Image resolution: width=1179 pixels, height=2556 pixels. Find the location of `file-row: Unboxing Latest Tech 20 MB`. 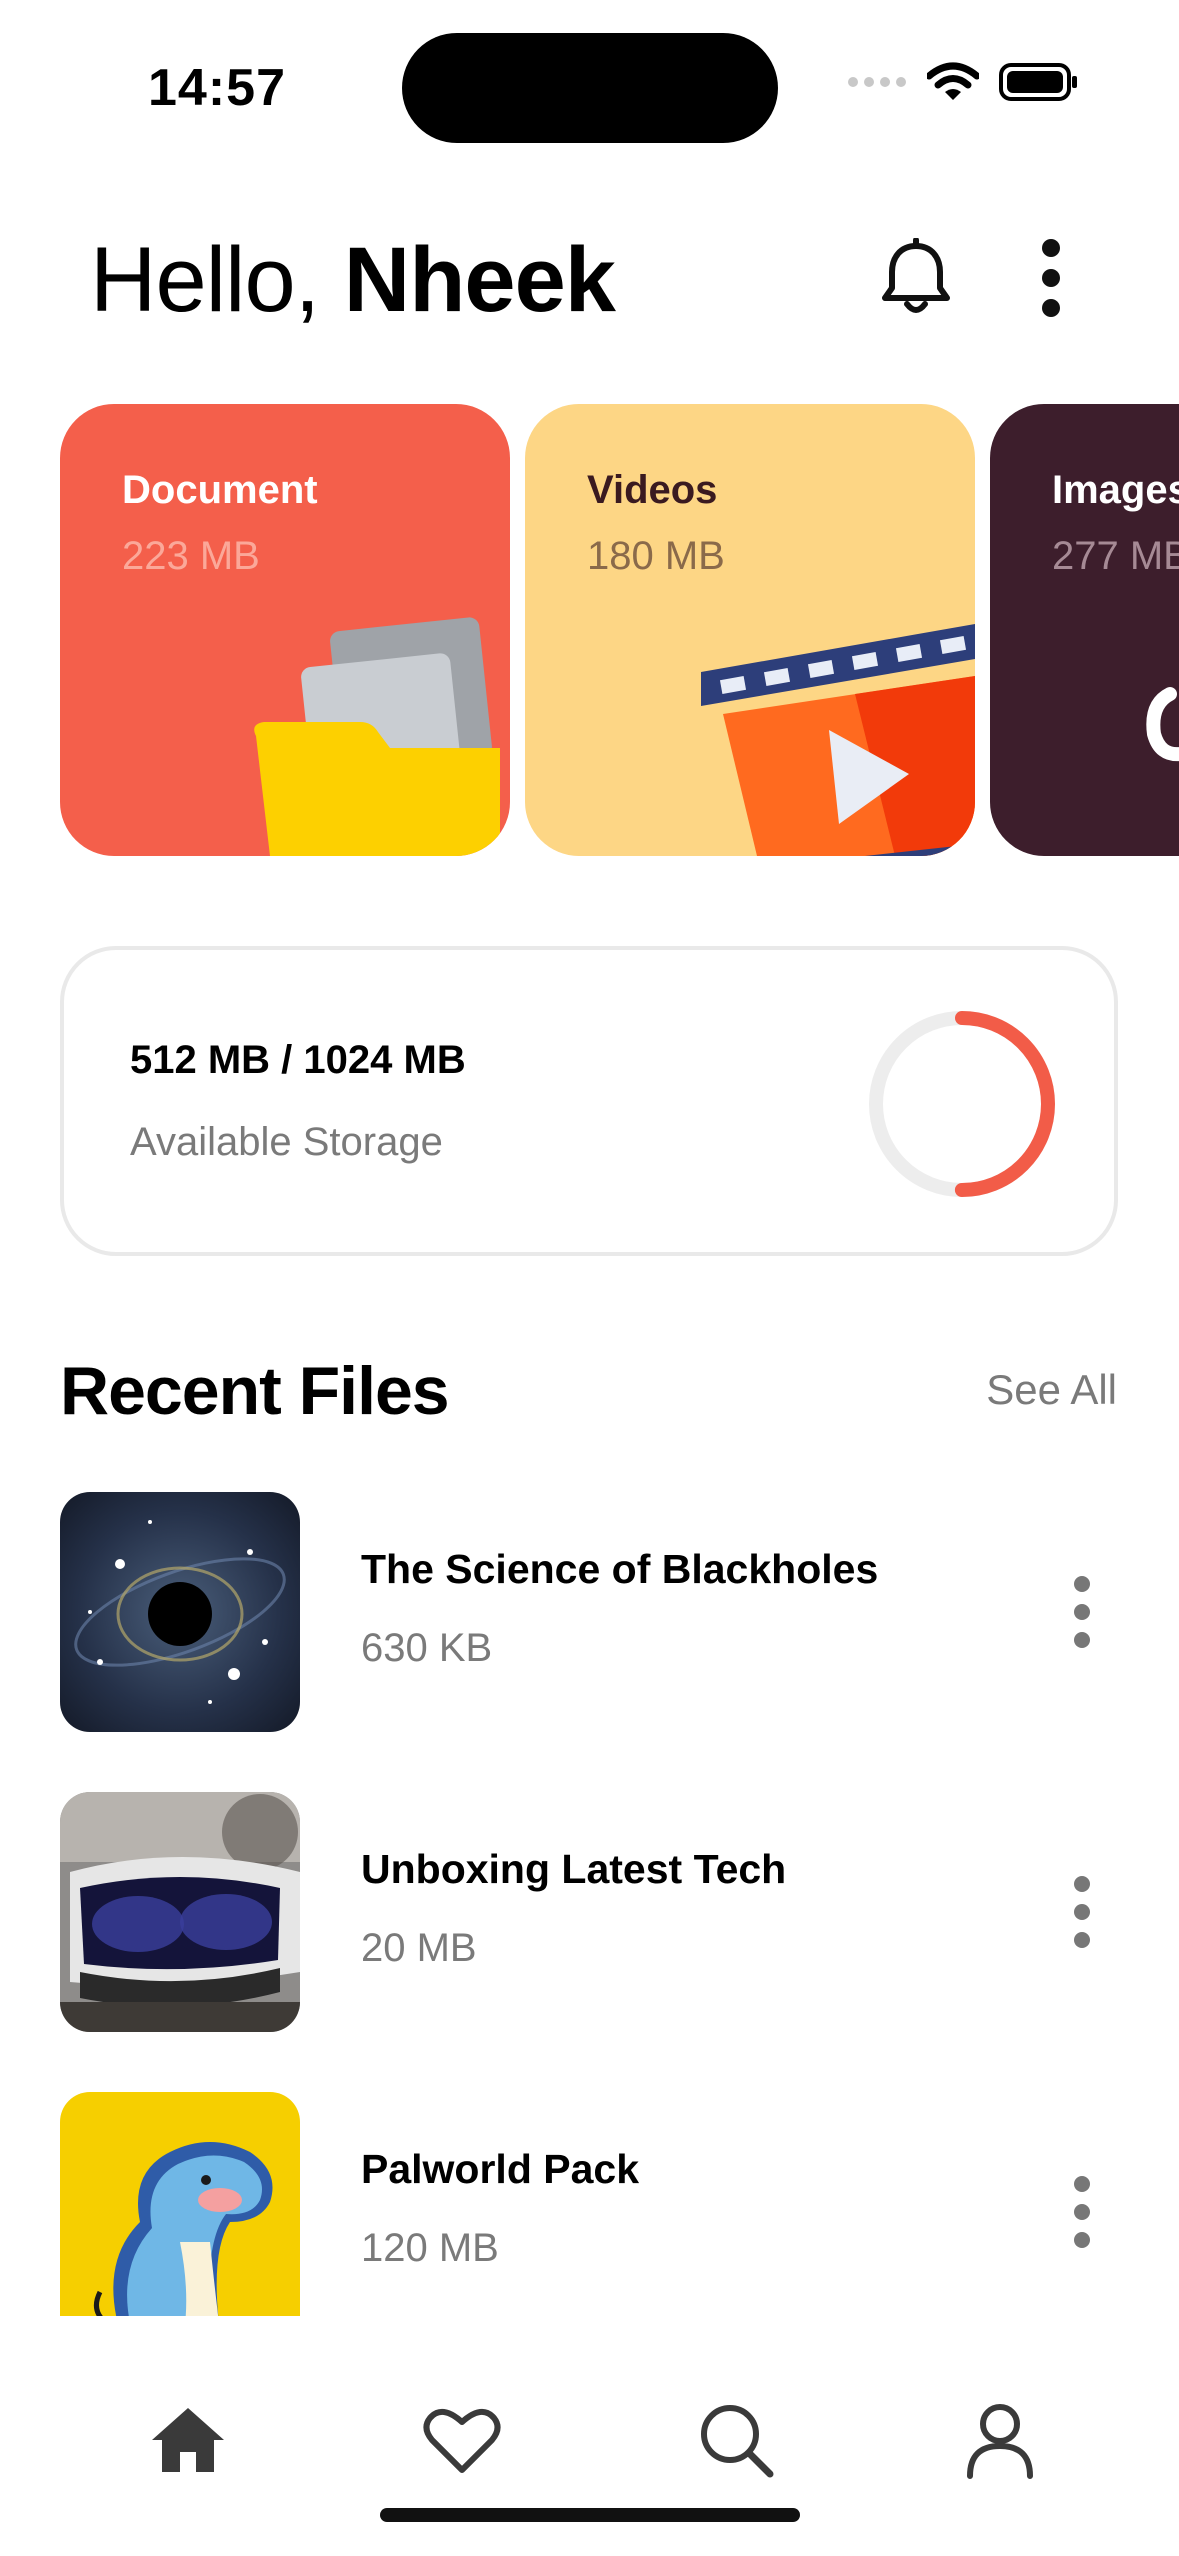

file-row: Unboxing Latest Tech 20 MB is located at coordinates (589, 1912).